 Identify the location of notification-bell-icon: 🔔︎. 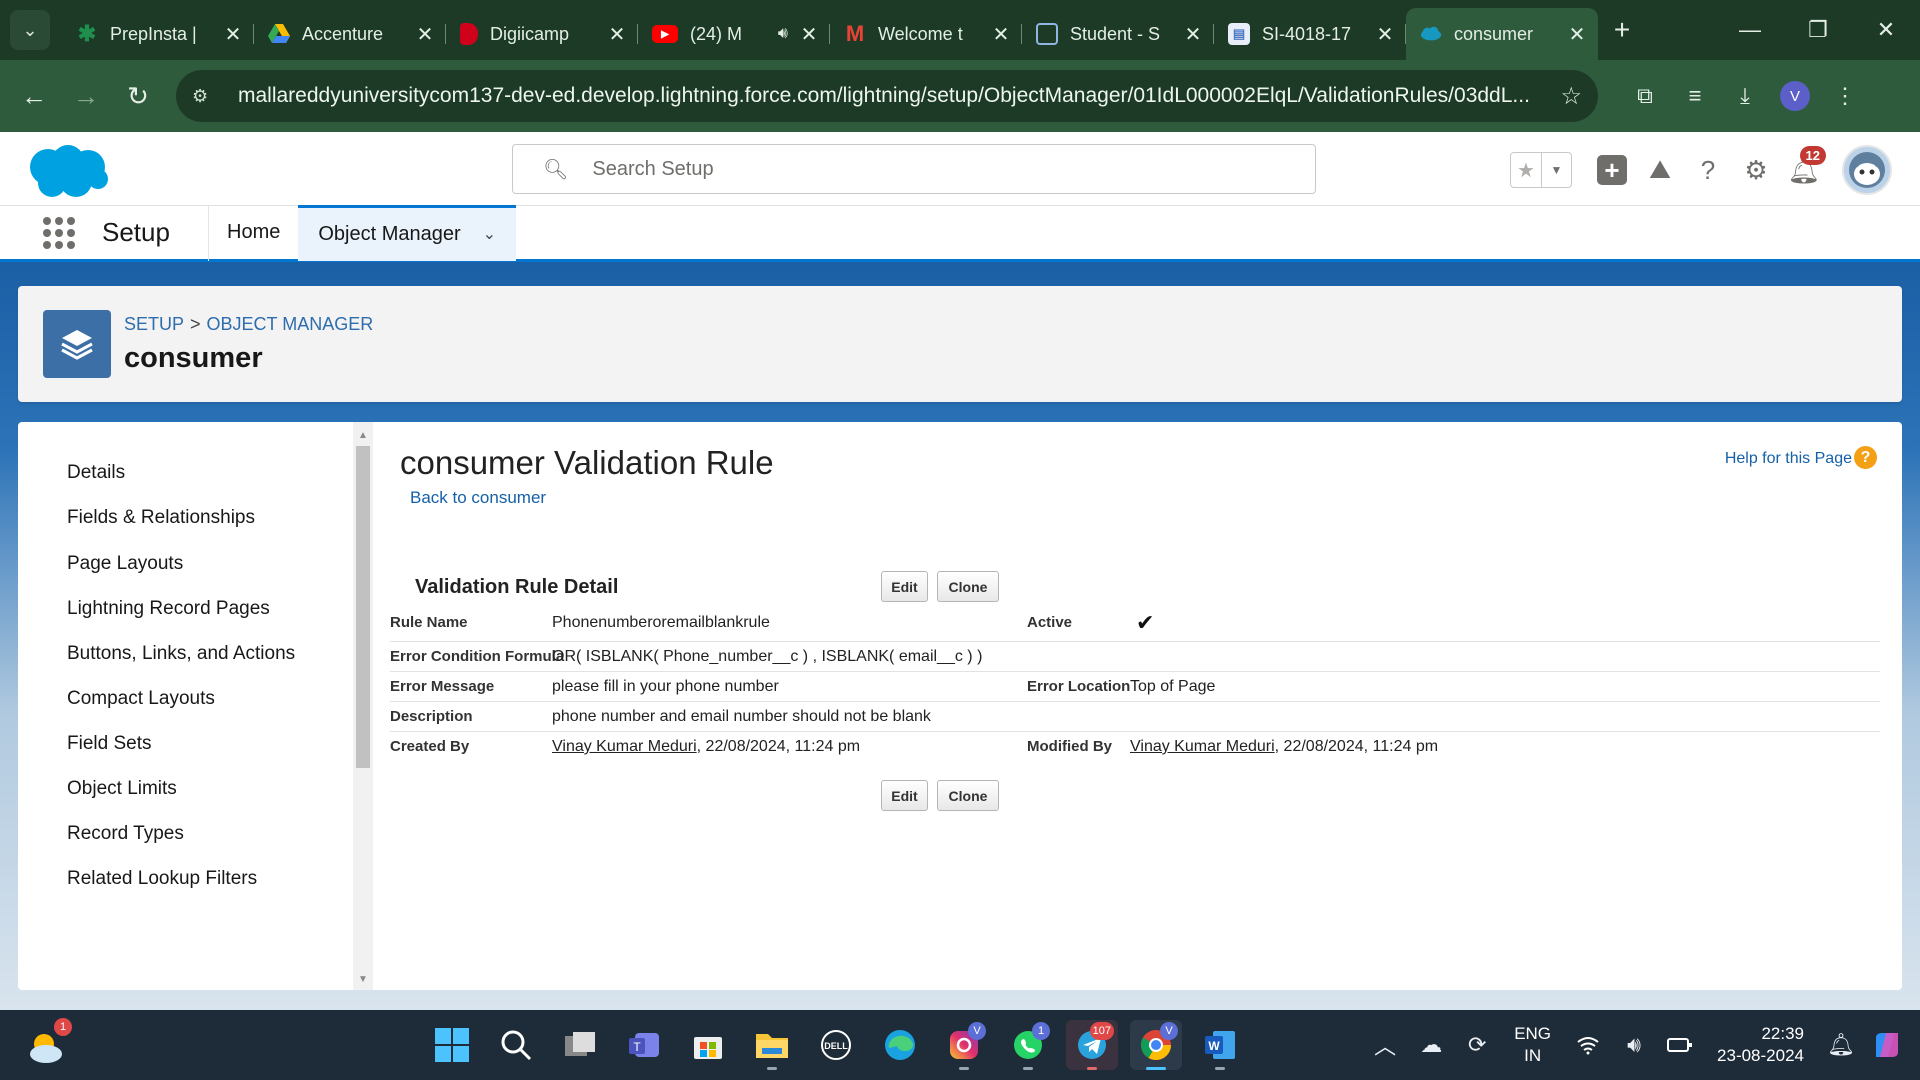
(1841, 1045).